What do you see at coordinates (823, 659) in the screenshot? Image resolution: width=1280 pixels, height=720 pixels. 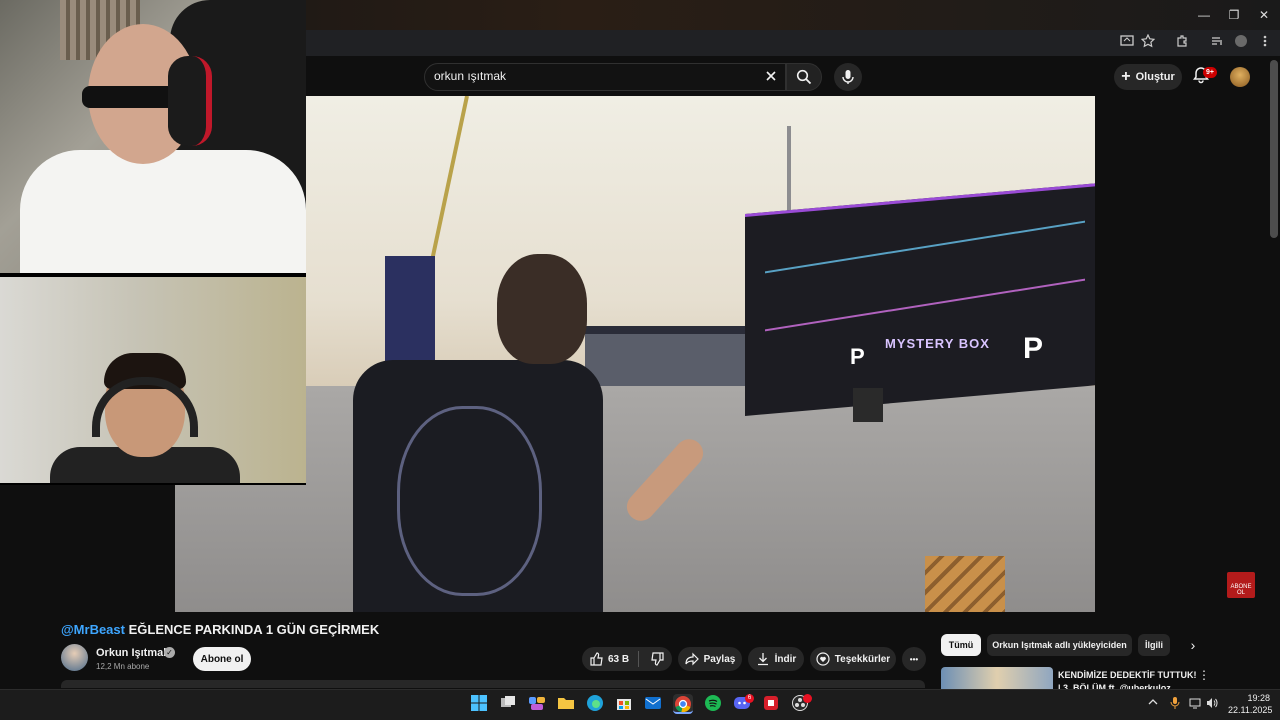 I see `thanks-heart-icon` at bounding box center [823, 659].